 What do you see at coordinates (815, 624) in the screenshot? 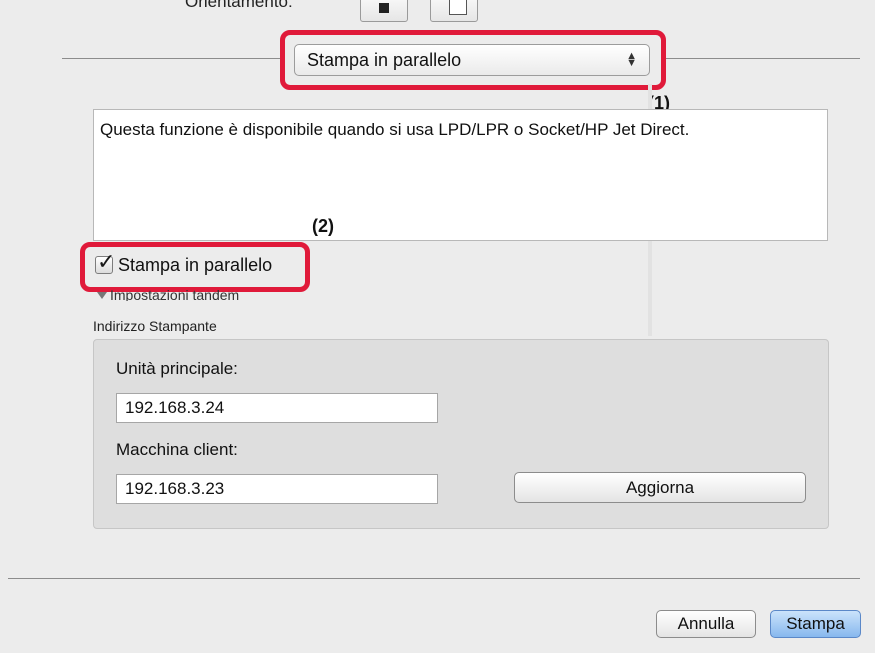
I see `print-button: Stampa` at bounding box center [815, 624].